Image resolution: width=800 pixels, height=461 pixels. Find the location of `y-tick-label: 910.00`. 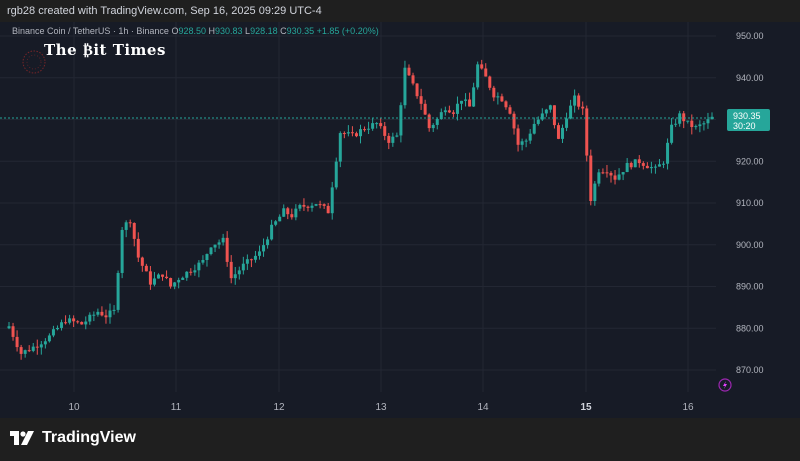

y-tick-label: 910.00 is located at coordinates (750, 203).